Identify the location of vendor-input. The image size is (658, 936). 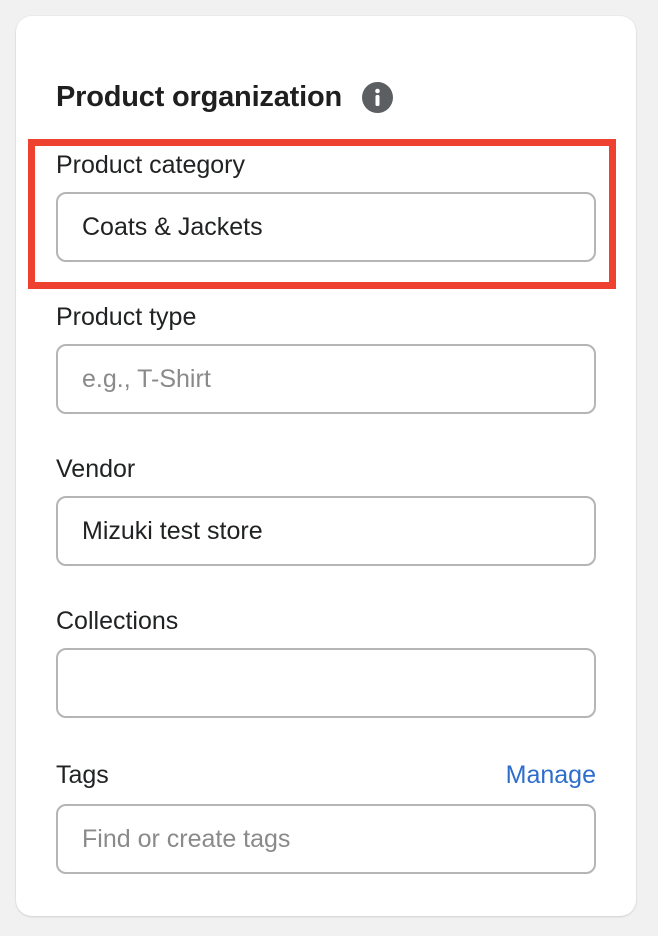
(326, 531).